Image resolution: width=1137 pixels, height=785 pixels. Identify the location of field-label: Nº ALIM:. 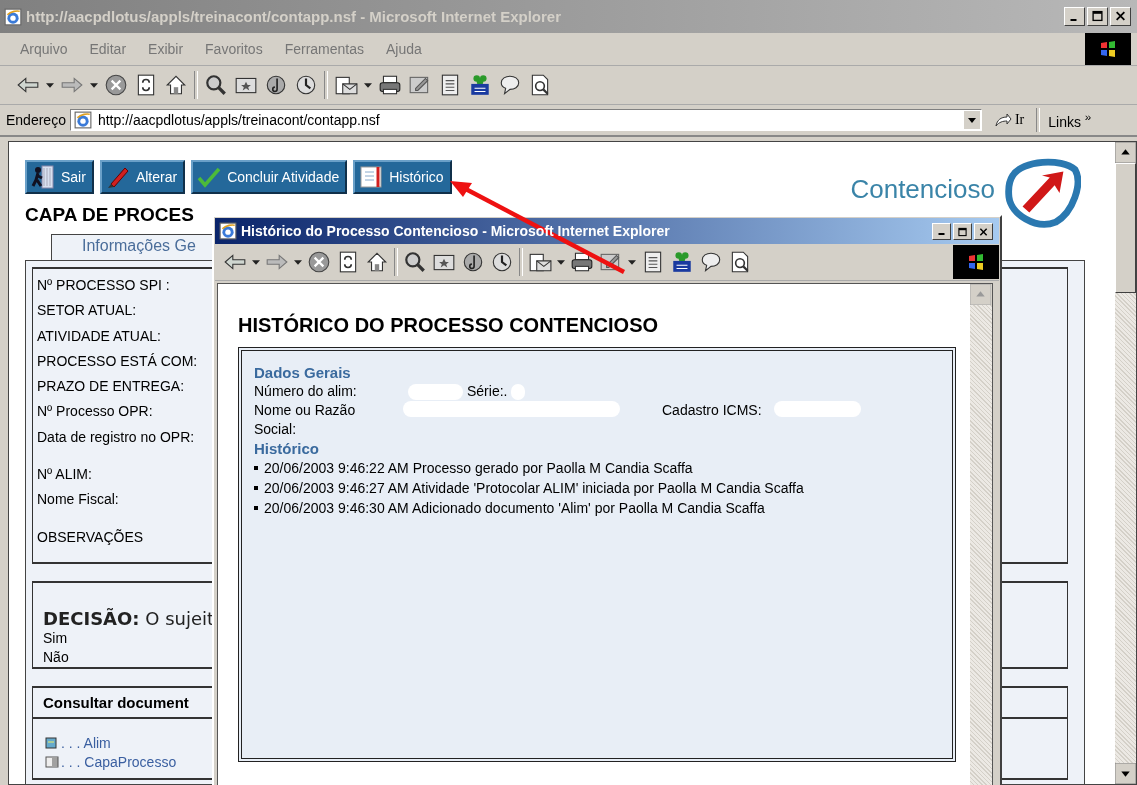
(64, 475).